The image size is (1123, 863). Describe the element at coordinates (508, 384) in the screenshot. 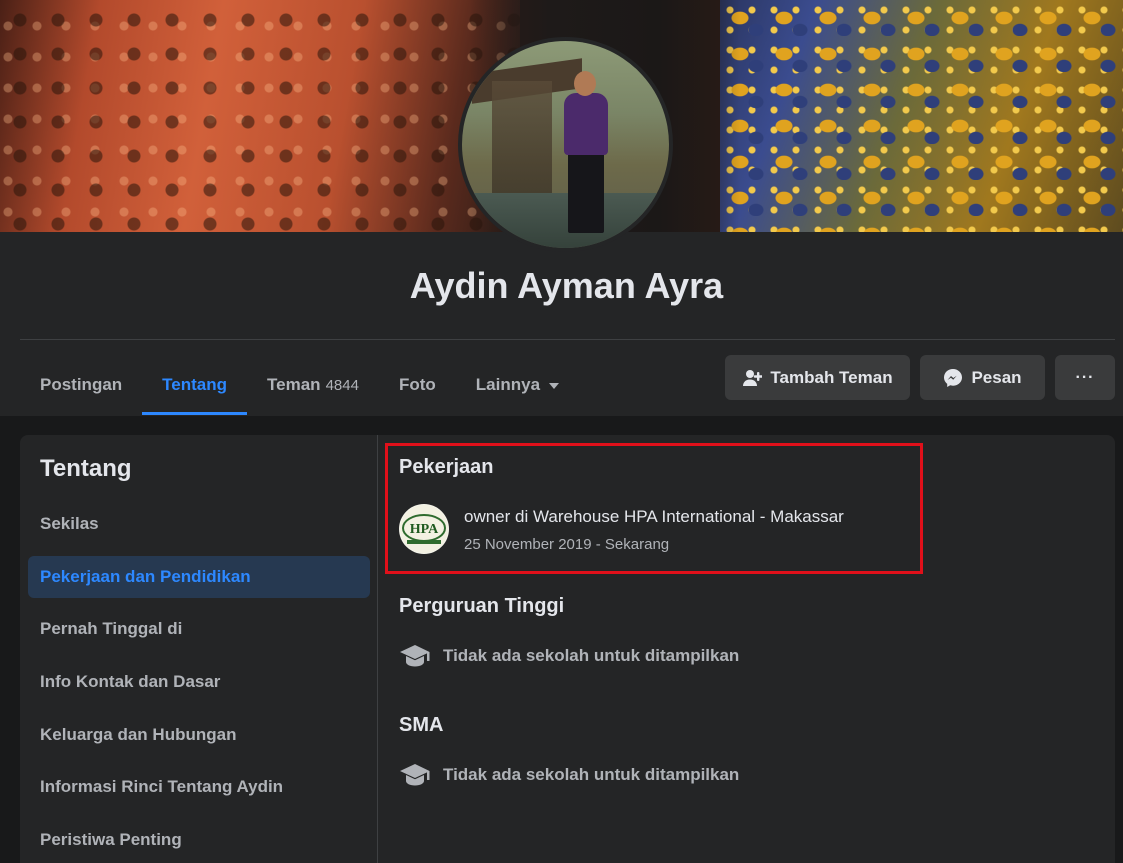

I see `tab-more-label: Lainnya` at that location.